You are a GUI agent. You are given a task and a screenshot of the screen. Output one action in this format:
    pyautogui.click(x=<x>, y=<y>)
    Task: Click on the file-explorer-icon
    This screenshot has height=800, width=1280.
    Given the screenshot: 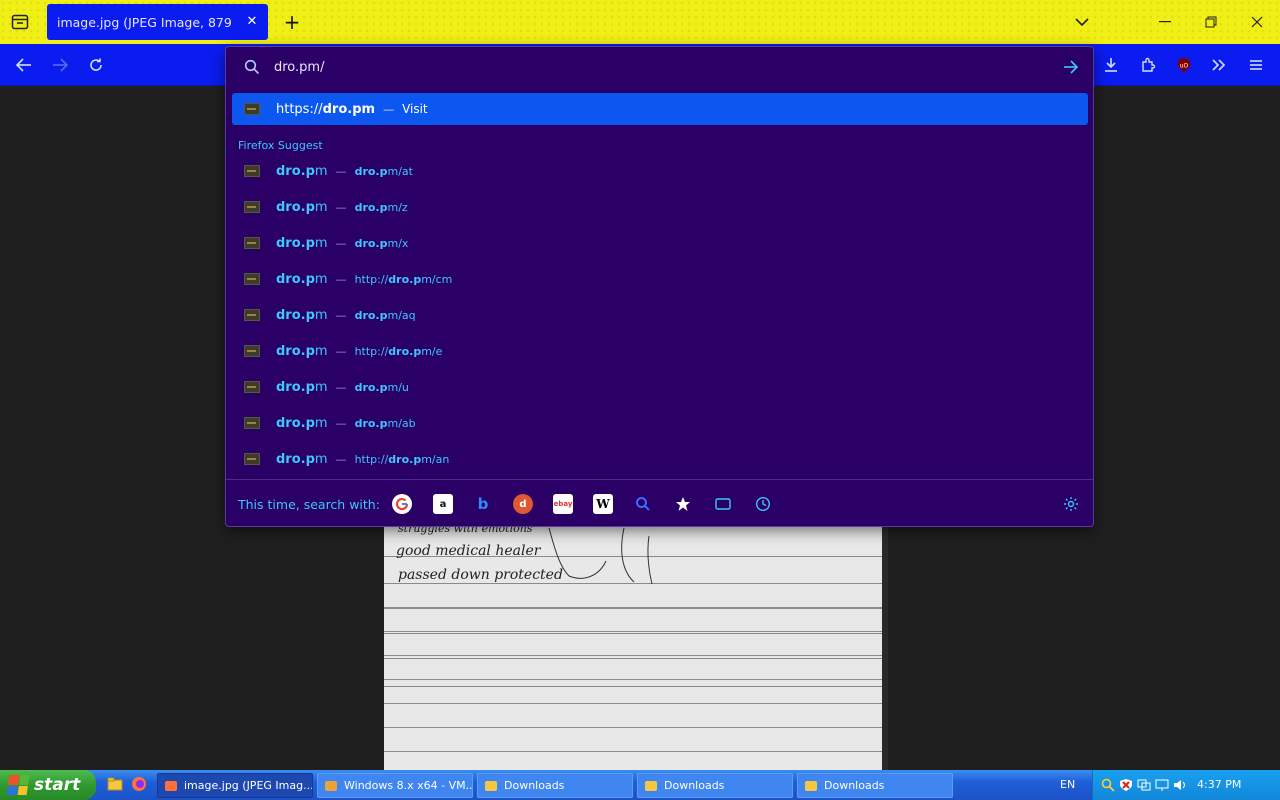 What is the action you would take?
    pyautogui.click(x=115, y=784)
    